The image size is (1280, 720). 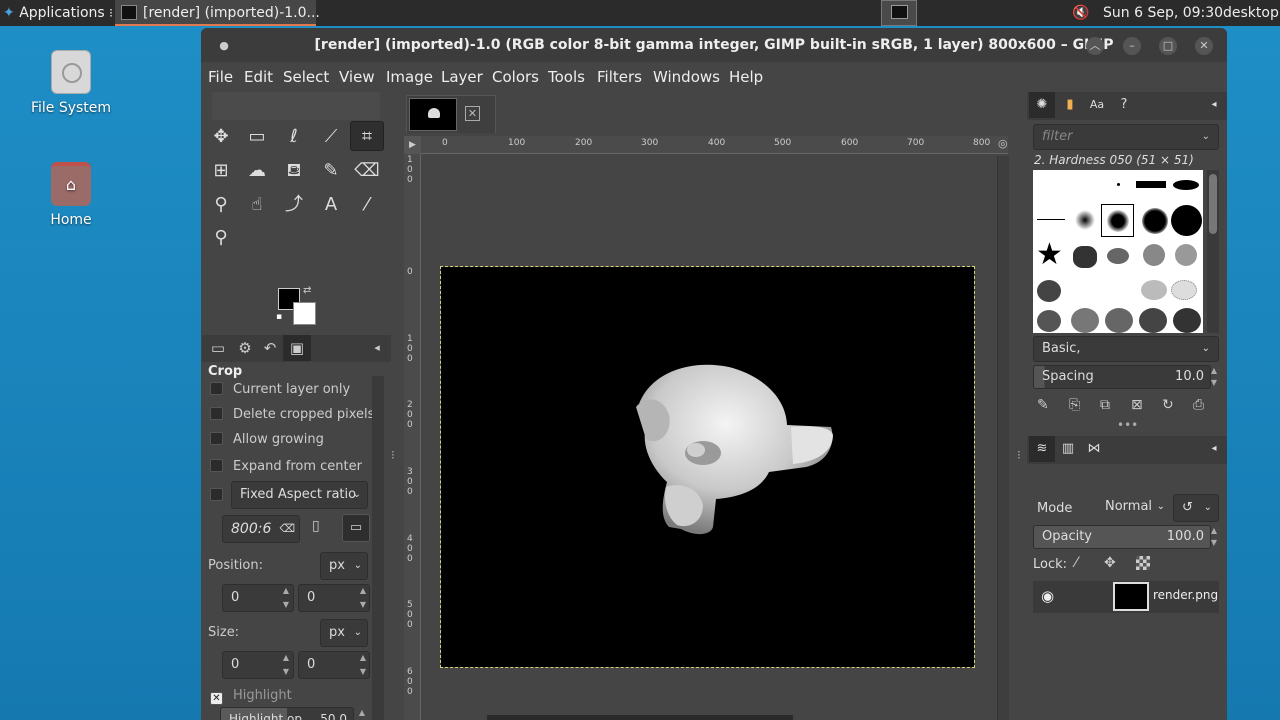 What do you see at coordinates (297, 348) in the screenshot?
I see `images-tab-icon: ▣` at bounding box center [297, 348].